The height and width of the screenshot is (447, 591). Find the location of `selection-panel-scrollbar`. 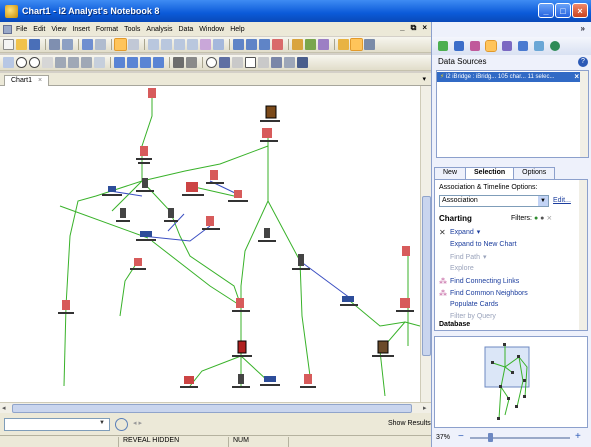

selection-panel-scrollbar is located at coordinates (583, 255).